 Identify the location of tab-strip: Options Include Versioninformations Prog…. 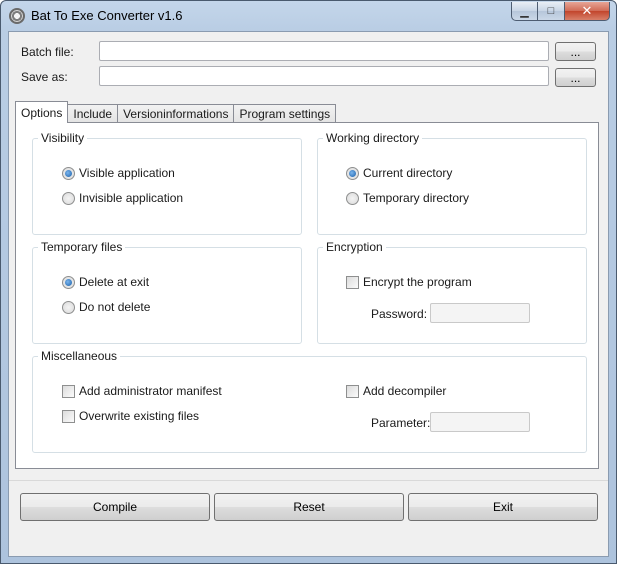
(176, 112).